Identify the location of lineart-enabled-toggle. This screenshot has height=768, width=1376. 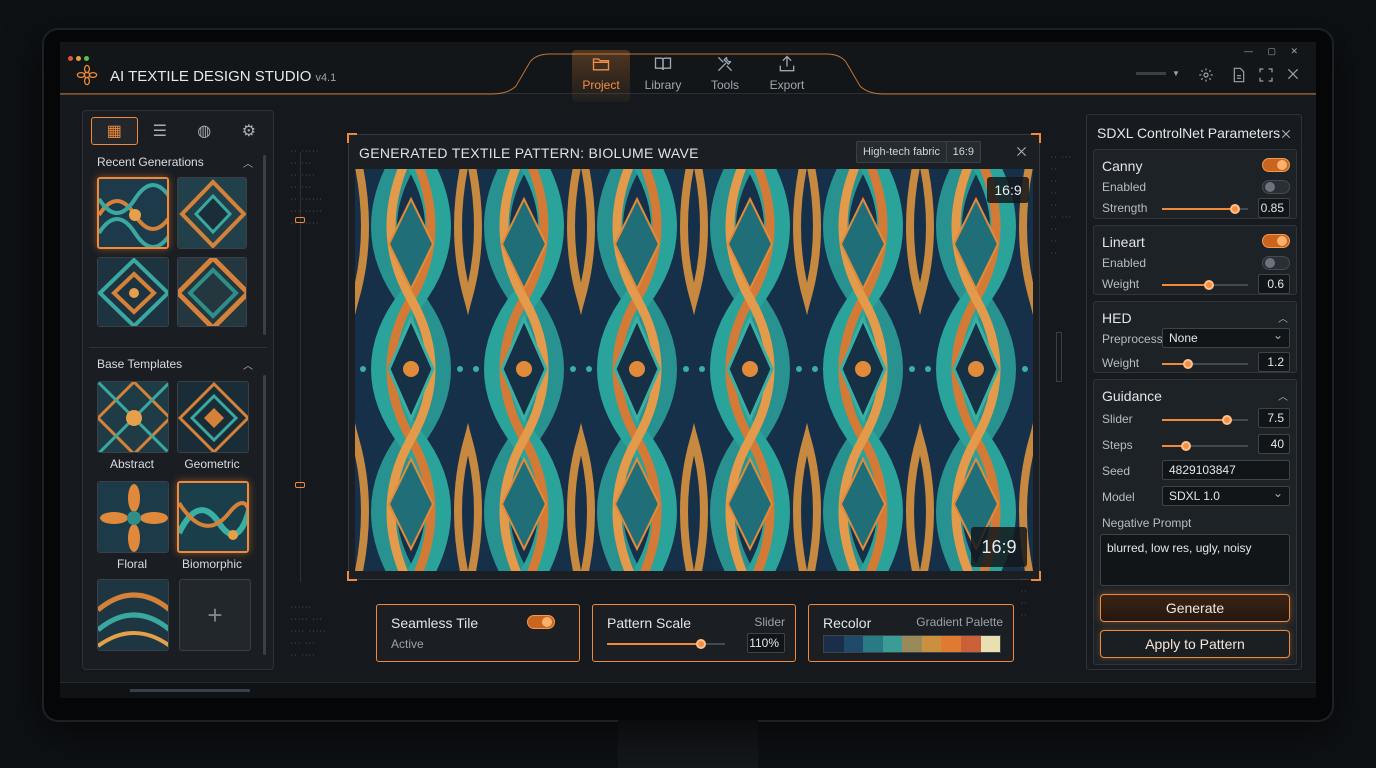
(1276, 263).